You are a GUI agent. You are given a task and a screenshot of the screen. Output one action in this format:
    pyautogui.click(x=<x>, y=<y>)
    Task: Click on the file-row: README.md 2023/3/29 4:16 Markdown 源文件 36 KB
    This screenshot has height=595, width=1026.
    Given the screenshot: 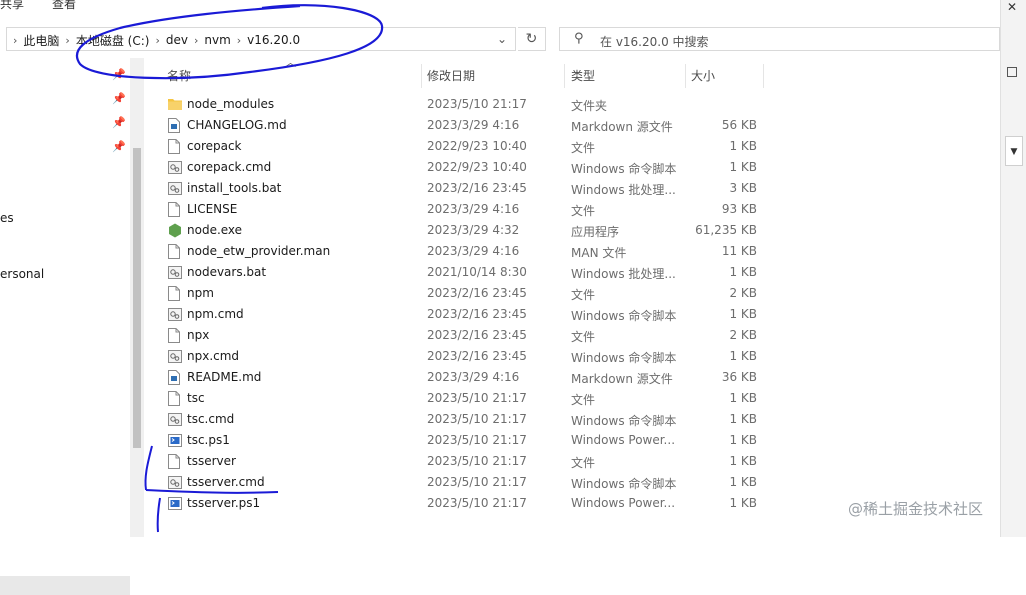 What is the action you would take?
    pyautogui.click(x=465, y=377)
    